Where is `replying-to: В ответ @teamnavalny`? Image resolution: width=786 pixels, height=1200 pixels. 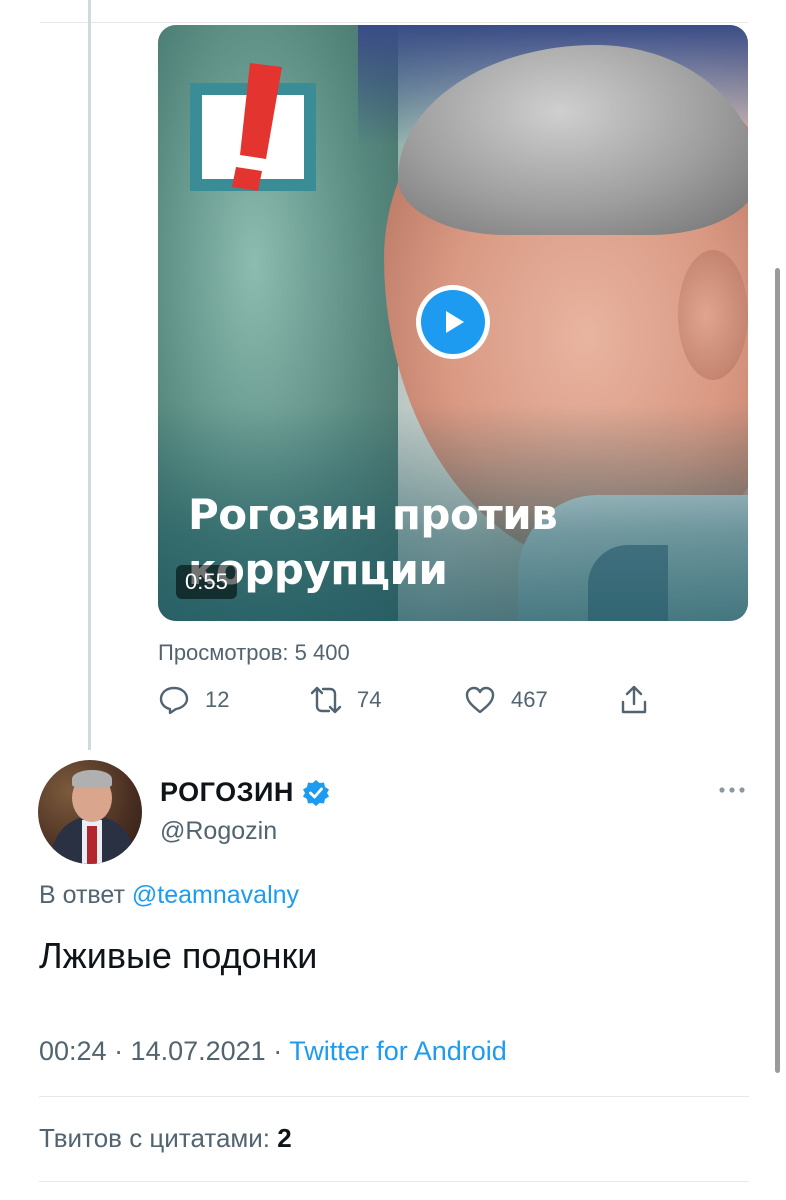 replying-to: В ответ @teamnavalny is located at coordinates (169, 895).